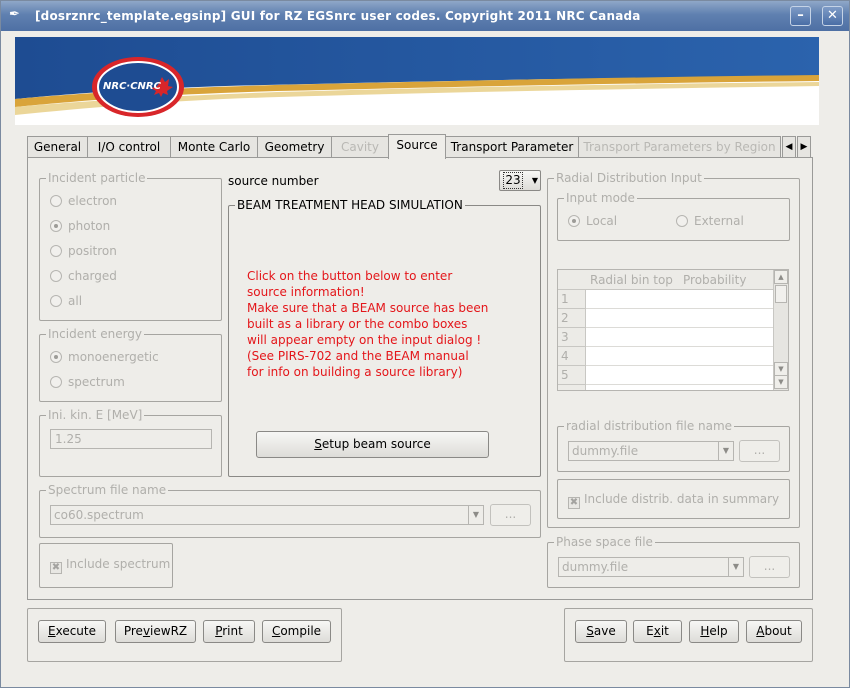  I want to click on radio-positron-icon, so click(56, 251).